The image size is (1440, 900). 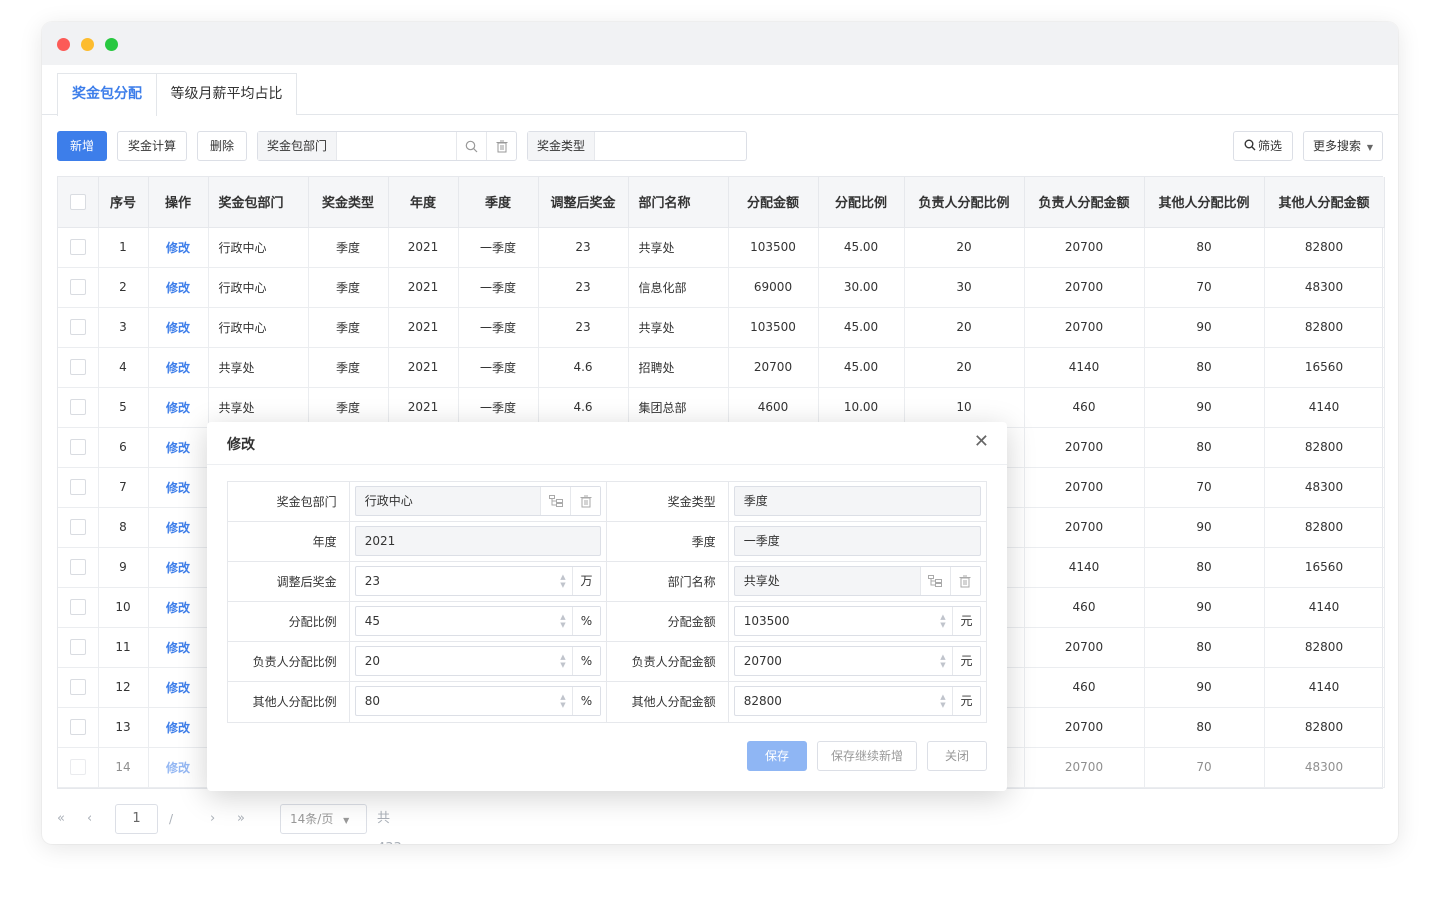 I want to click on close-icon: ✕, so click(x=981, y=442).